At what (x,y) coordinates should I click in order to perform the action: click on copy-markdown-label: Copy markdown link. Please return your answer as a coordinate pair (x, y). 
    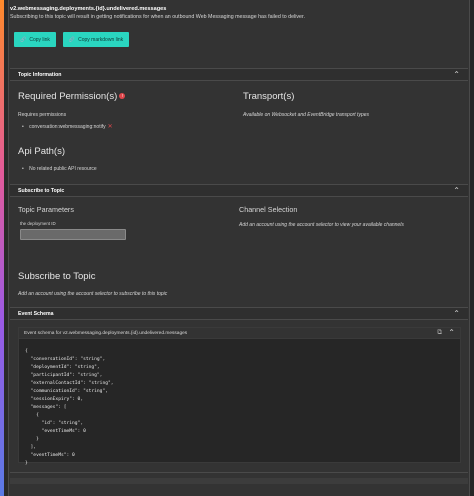
    Looking at the image, I should click on (101, 39).